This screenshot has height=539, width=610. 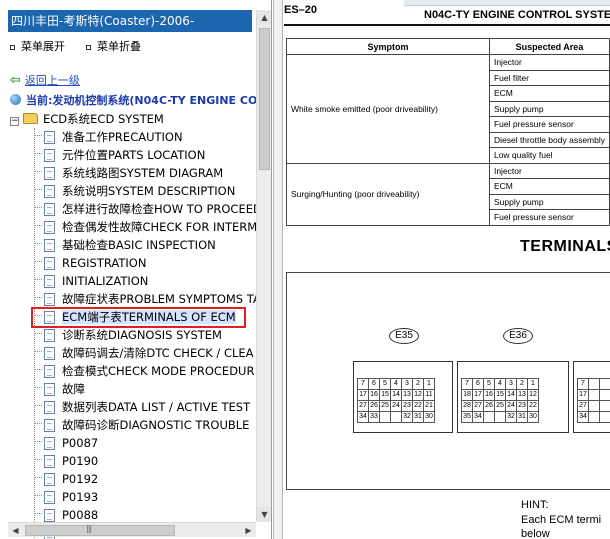 What do you see at coordinates (104, 263) in the screenshot?
I see `tree-item-label: REGISTRATION` at bounding box center [104, 263].